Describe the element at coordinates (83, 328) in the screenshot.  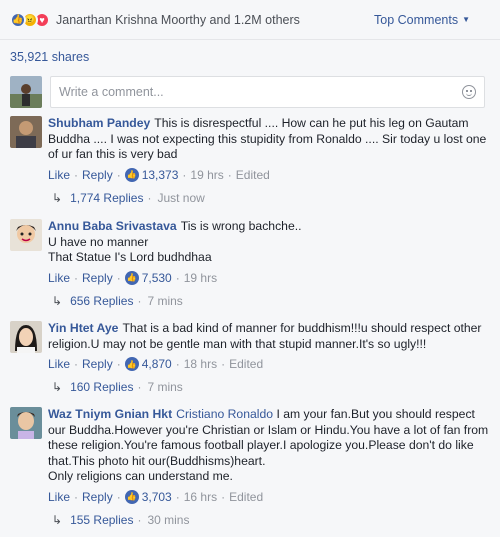
I see `commenter-name: Yin Htet Aye` at that location.